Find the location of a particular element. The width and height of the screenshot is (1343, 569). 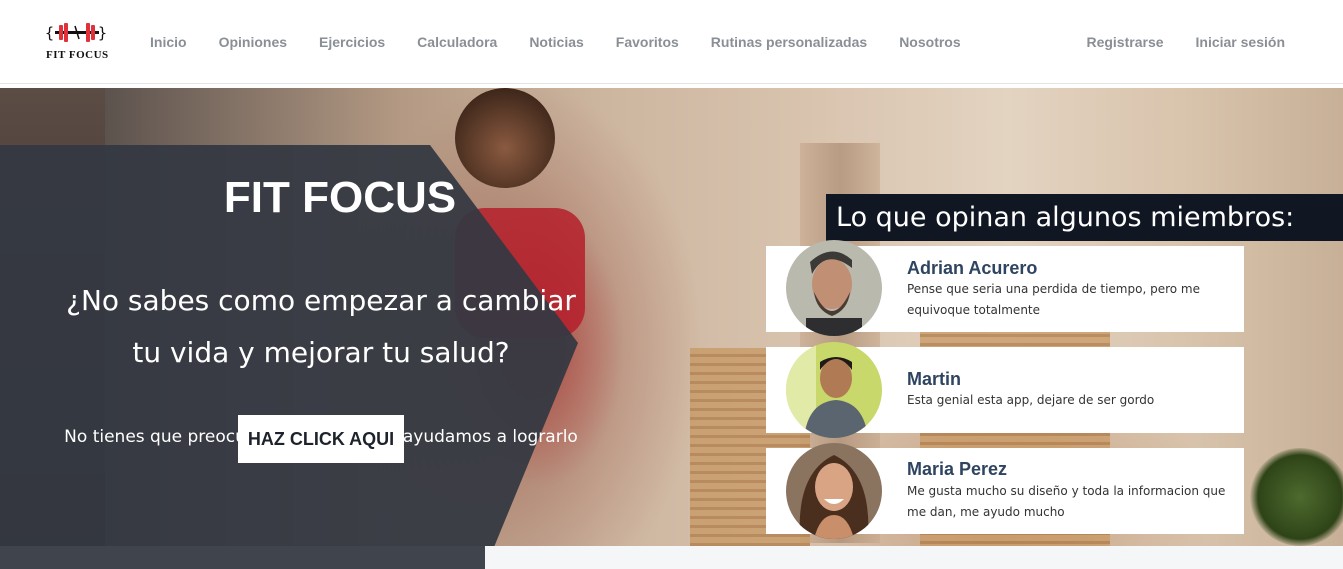

register-link: Registrarse is located at coordinates (1124, 42).